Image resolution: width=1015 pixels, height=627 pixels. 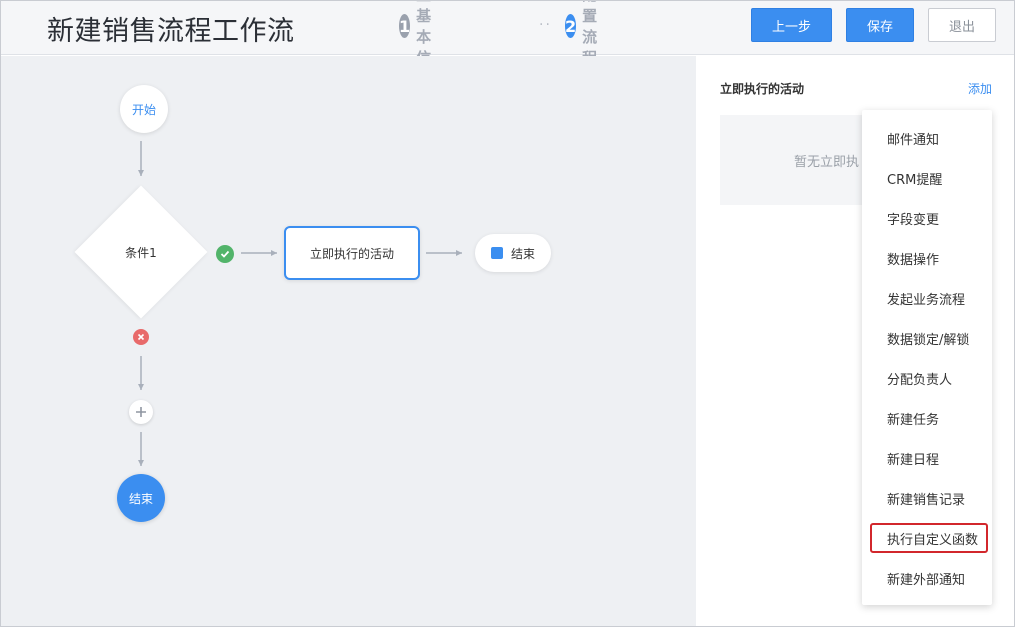 What do you see at coordinates (587, 34) in the screenshot?
I see `step-2: 2 配置流程` at bounding box center [587, 34].